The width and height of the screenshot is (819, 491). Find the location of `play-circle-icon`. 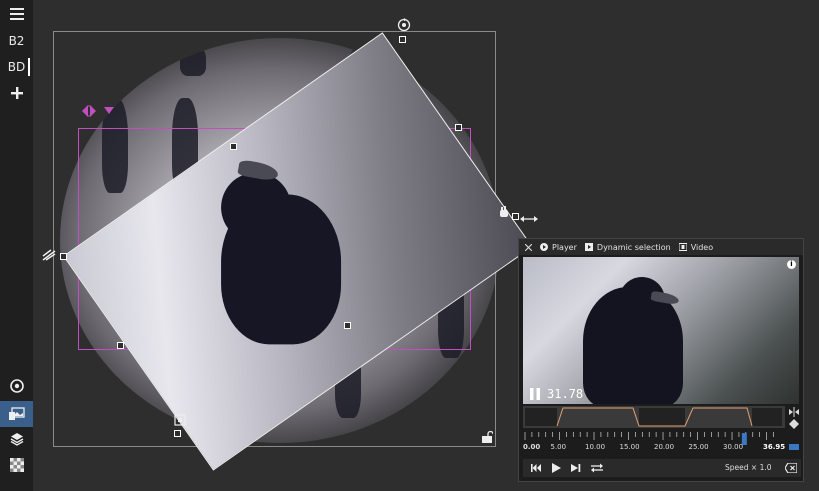

play-circle-icon is located at coordinates (544, 247).